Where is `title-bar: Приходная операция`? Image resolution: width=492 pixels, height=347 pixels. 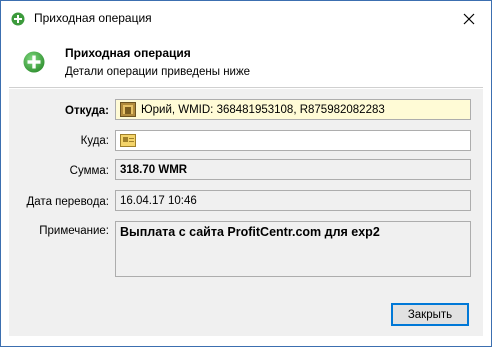
title-bar: Приходная операция is located at coordinates (246, 18).